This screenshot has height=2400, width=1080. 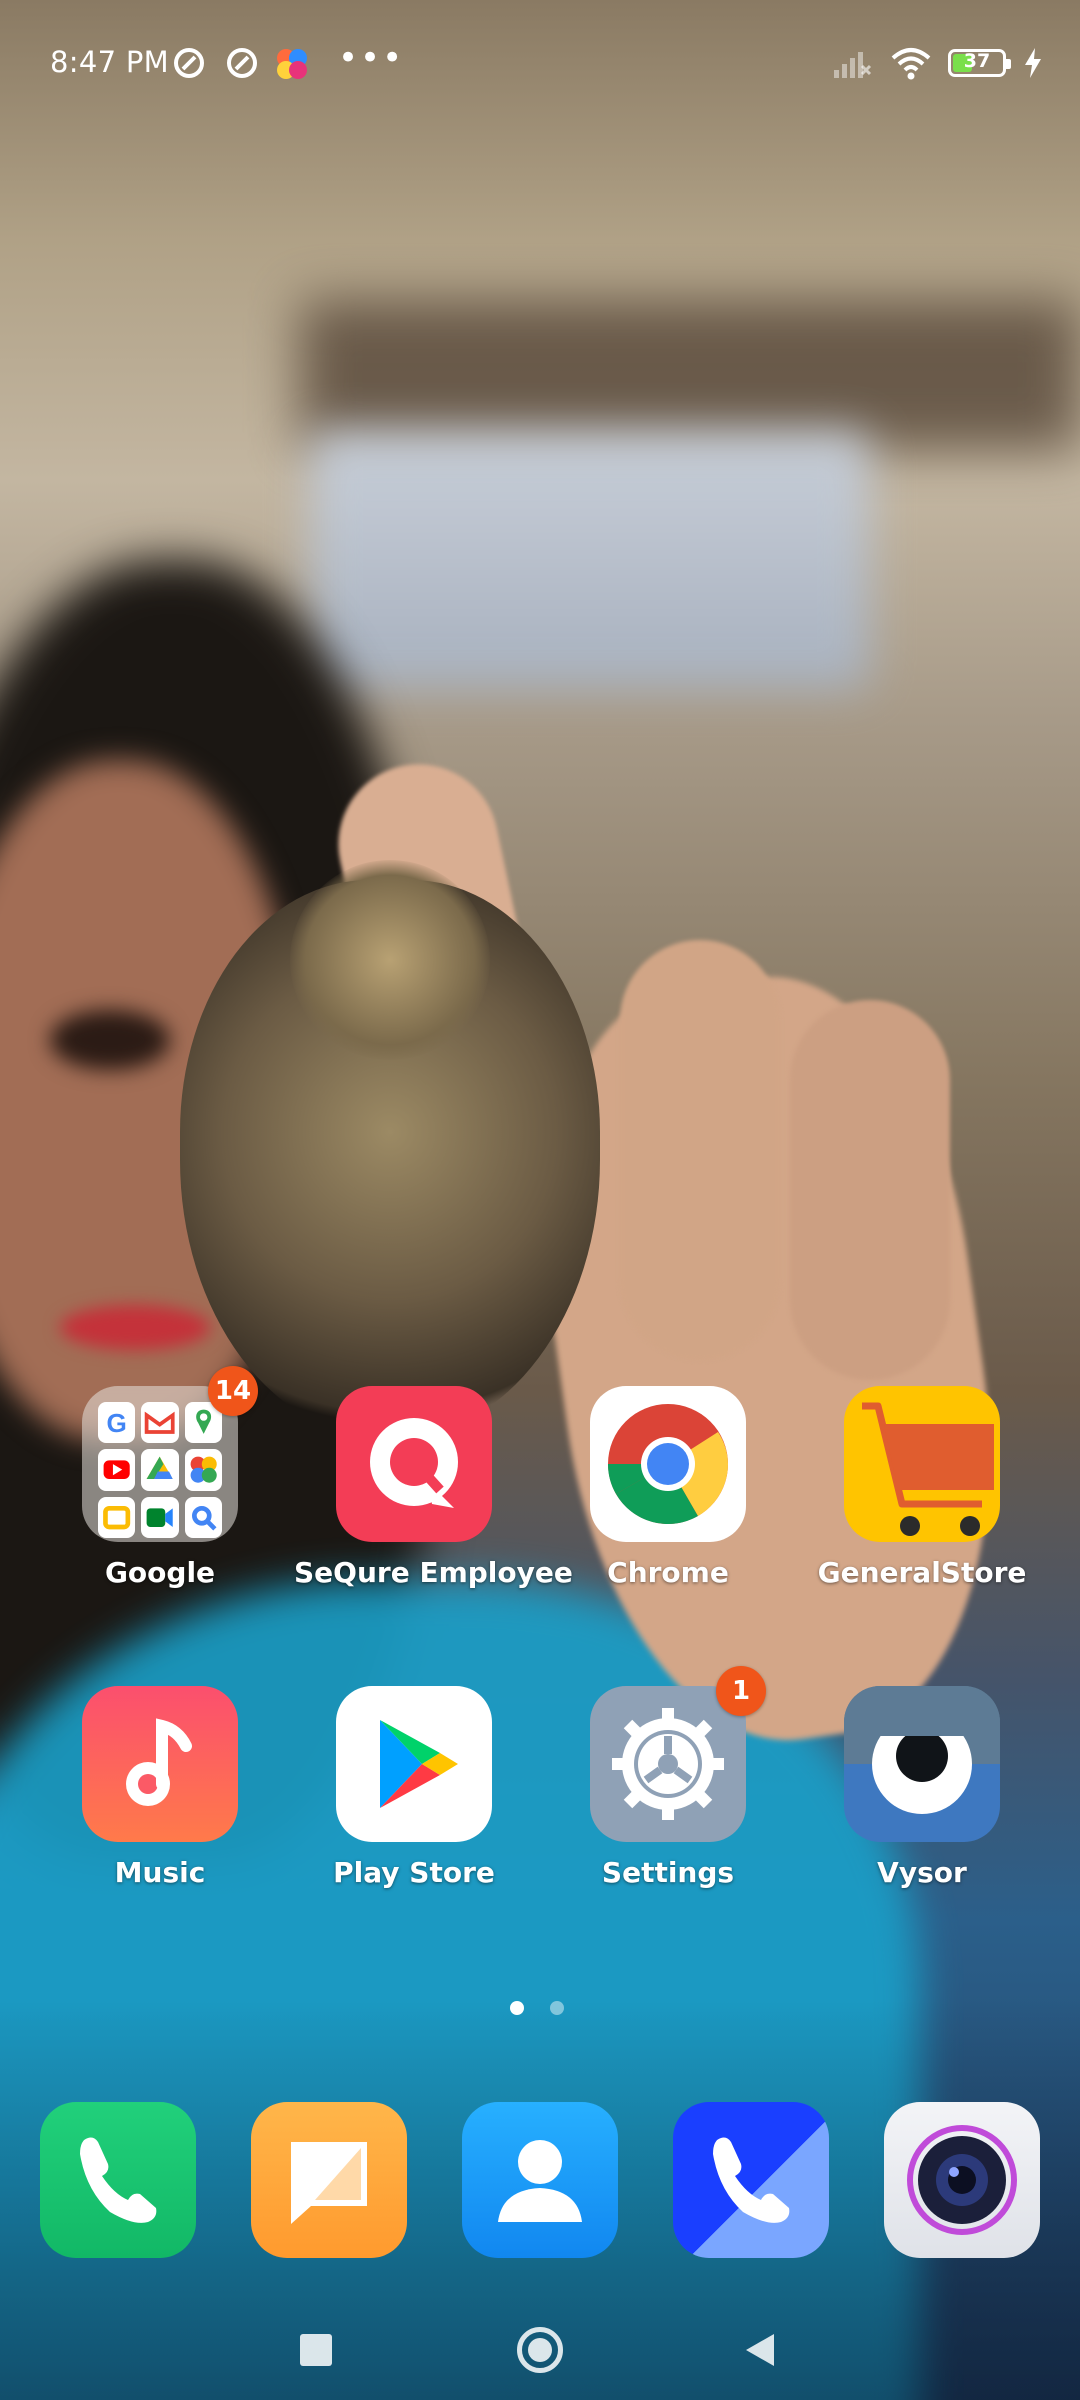 I want to click on dock-contacts, so click(x=540, y=2180).